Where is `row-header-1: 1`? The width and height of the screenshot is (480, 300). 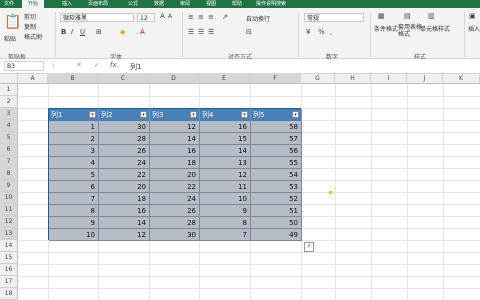 row-header-1: 1 is located at coordinates (9, 90).